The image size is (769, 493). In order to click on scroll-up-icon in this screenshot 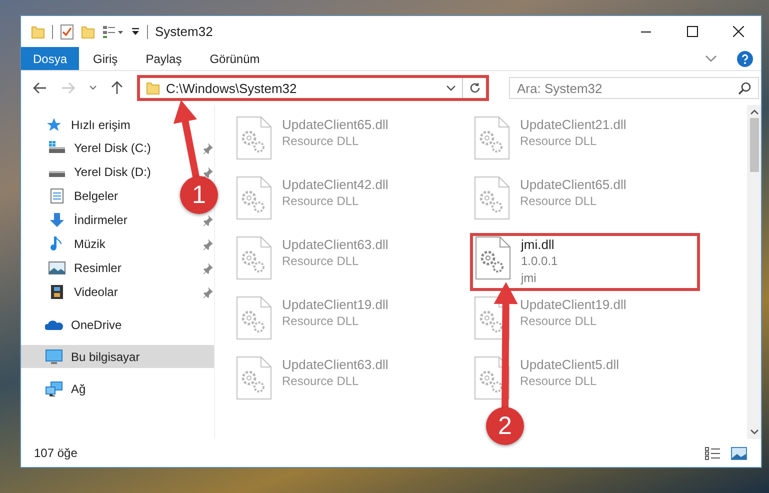, I will do `click(754, 112)`.